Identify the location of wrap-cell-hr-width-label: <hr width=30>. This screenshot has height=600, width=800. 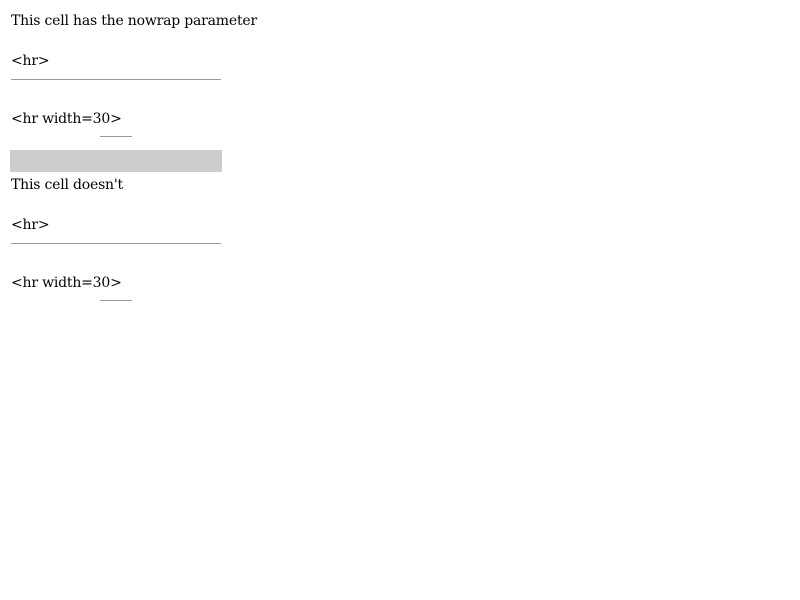
(66, 283).